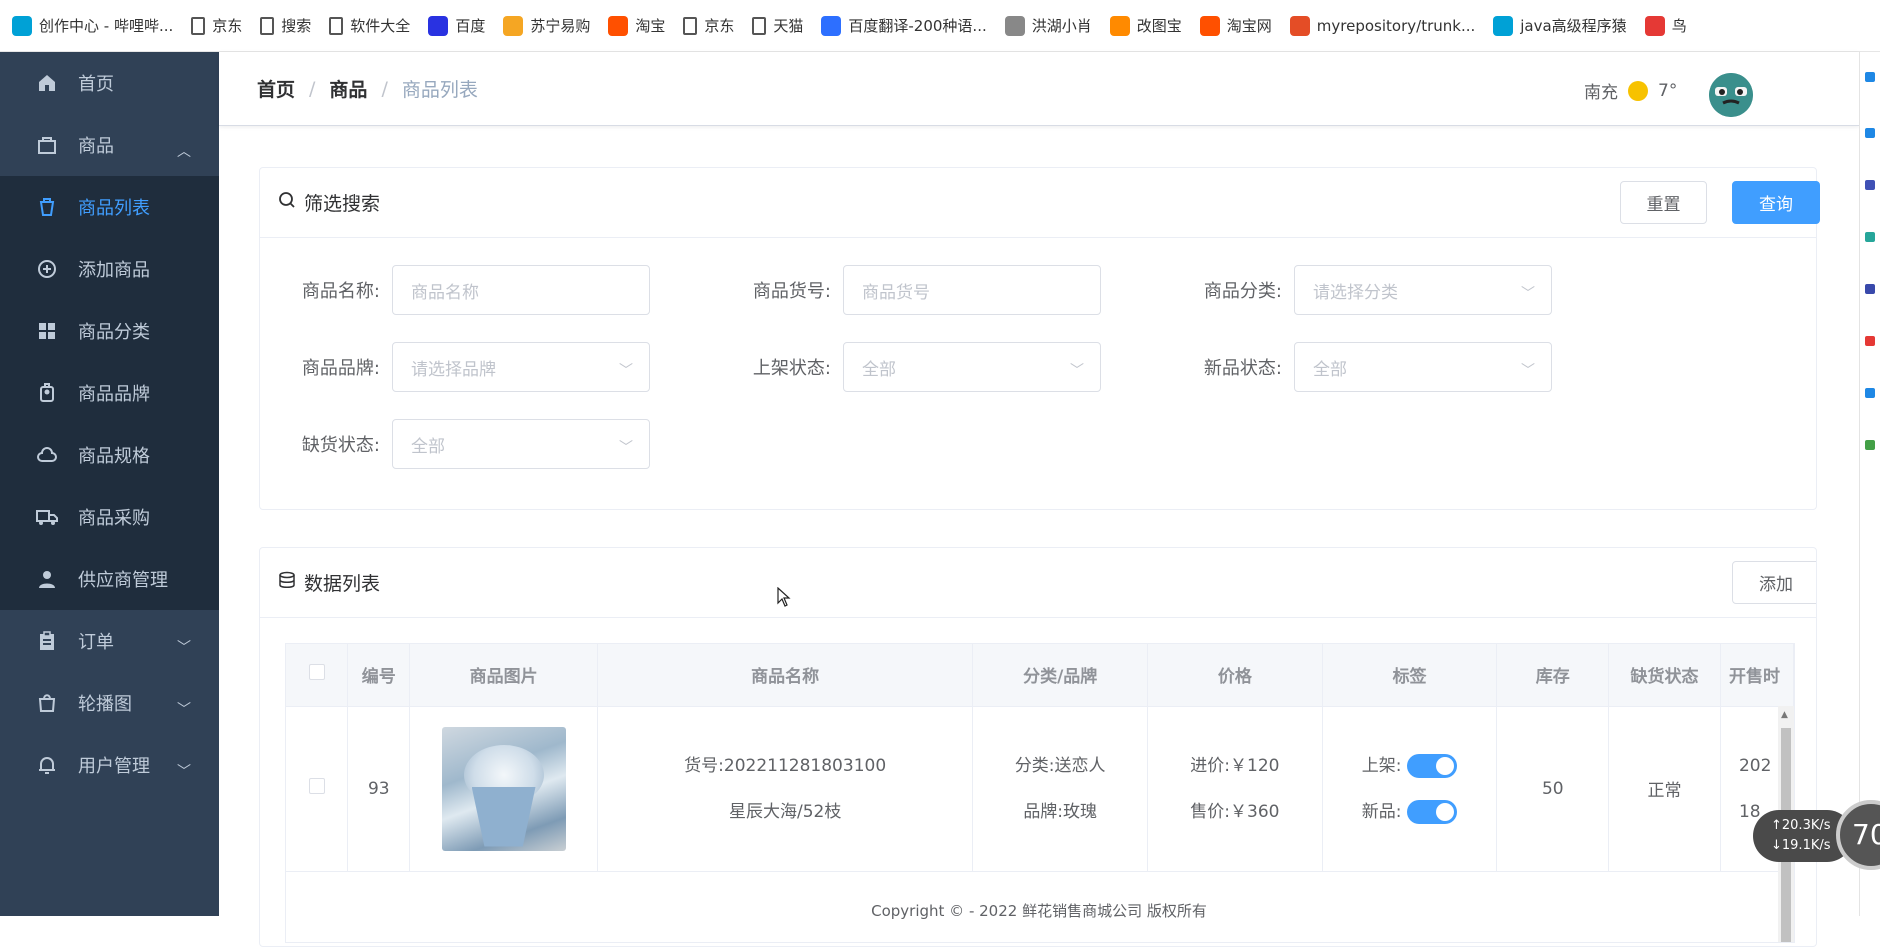 This screenshot has width=1880, height=947. I want to click on column-header: 分类/品牌, so click(1060, 675).